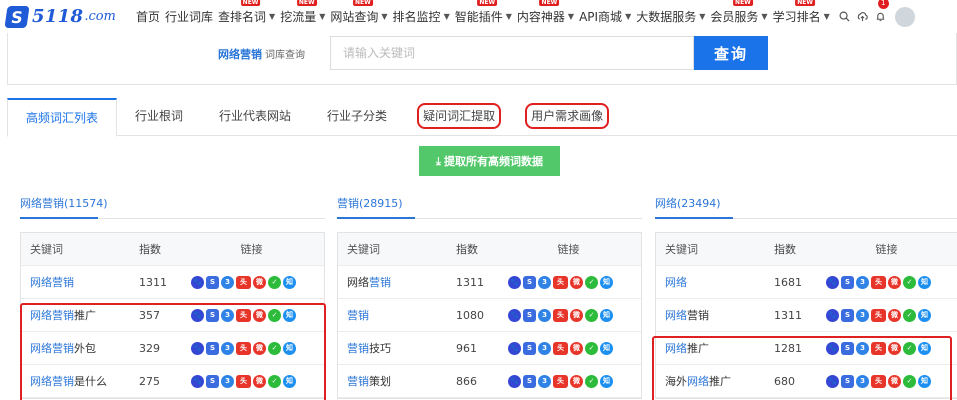 This screenshot has width=957, height=400. I want to click on keyword-link: 营销, so click(397, 315).